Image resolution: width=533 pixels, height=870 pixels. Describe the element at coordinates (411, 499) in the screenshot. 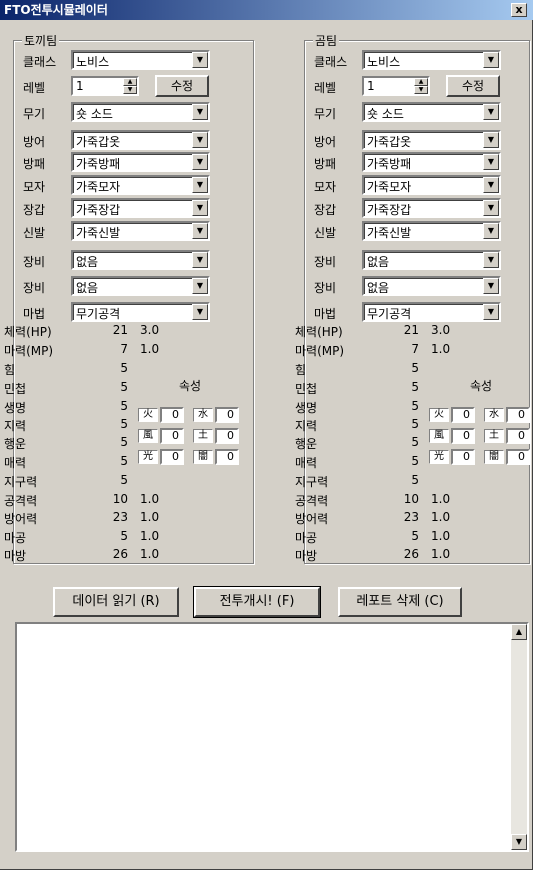

I see `right-atk-value: 10` at that location.